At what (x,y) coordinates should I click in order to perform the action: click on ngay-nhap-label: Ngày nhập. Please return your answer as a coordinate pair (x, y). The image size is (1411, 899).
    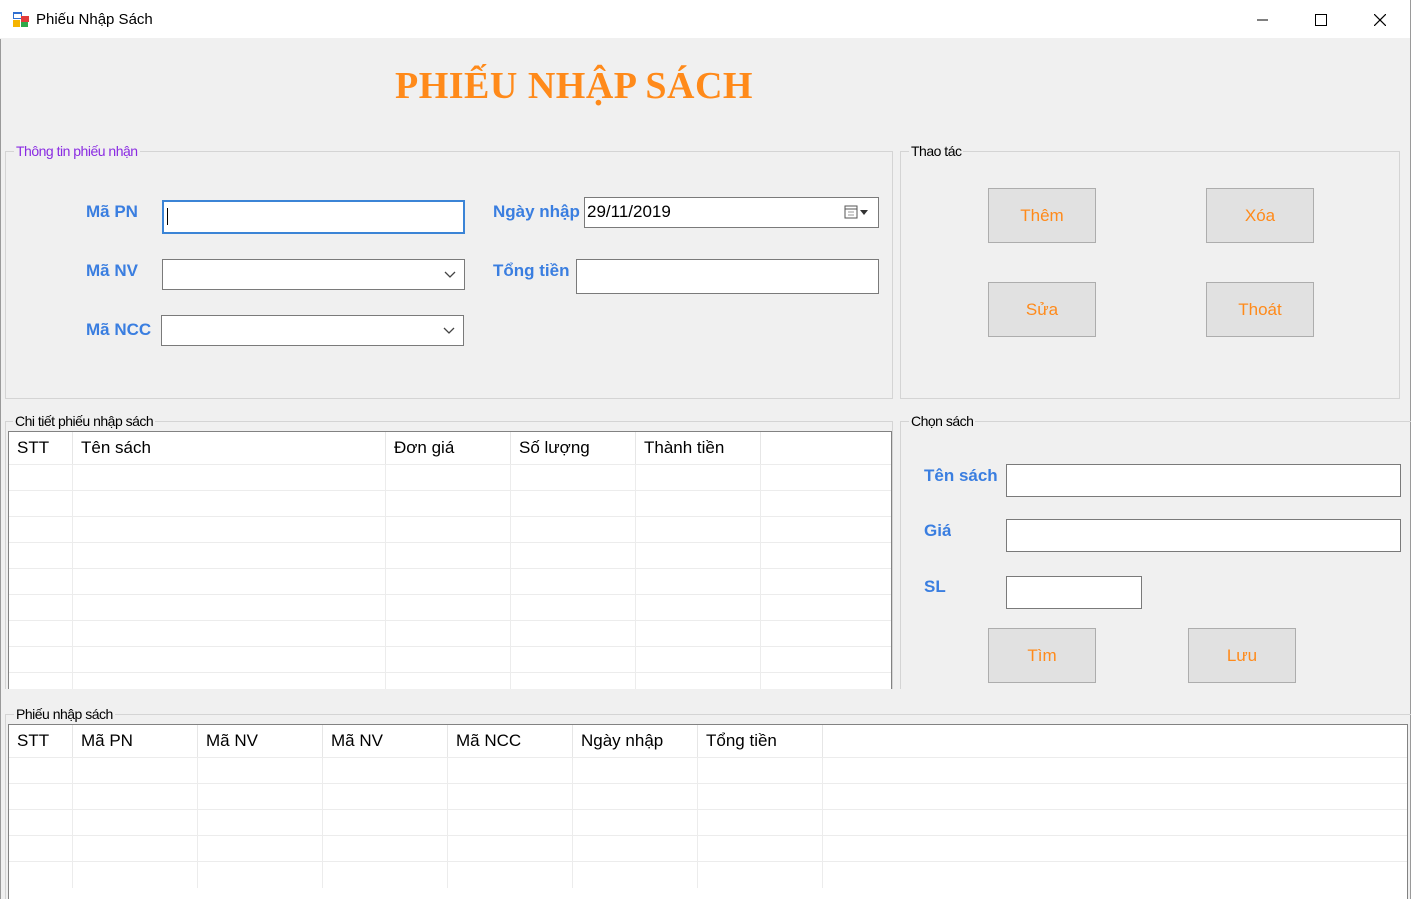
    Looking at the image, I should click on (536, 211).